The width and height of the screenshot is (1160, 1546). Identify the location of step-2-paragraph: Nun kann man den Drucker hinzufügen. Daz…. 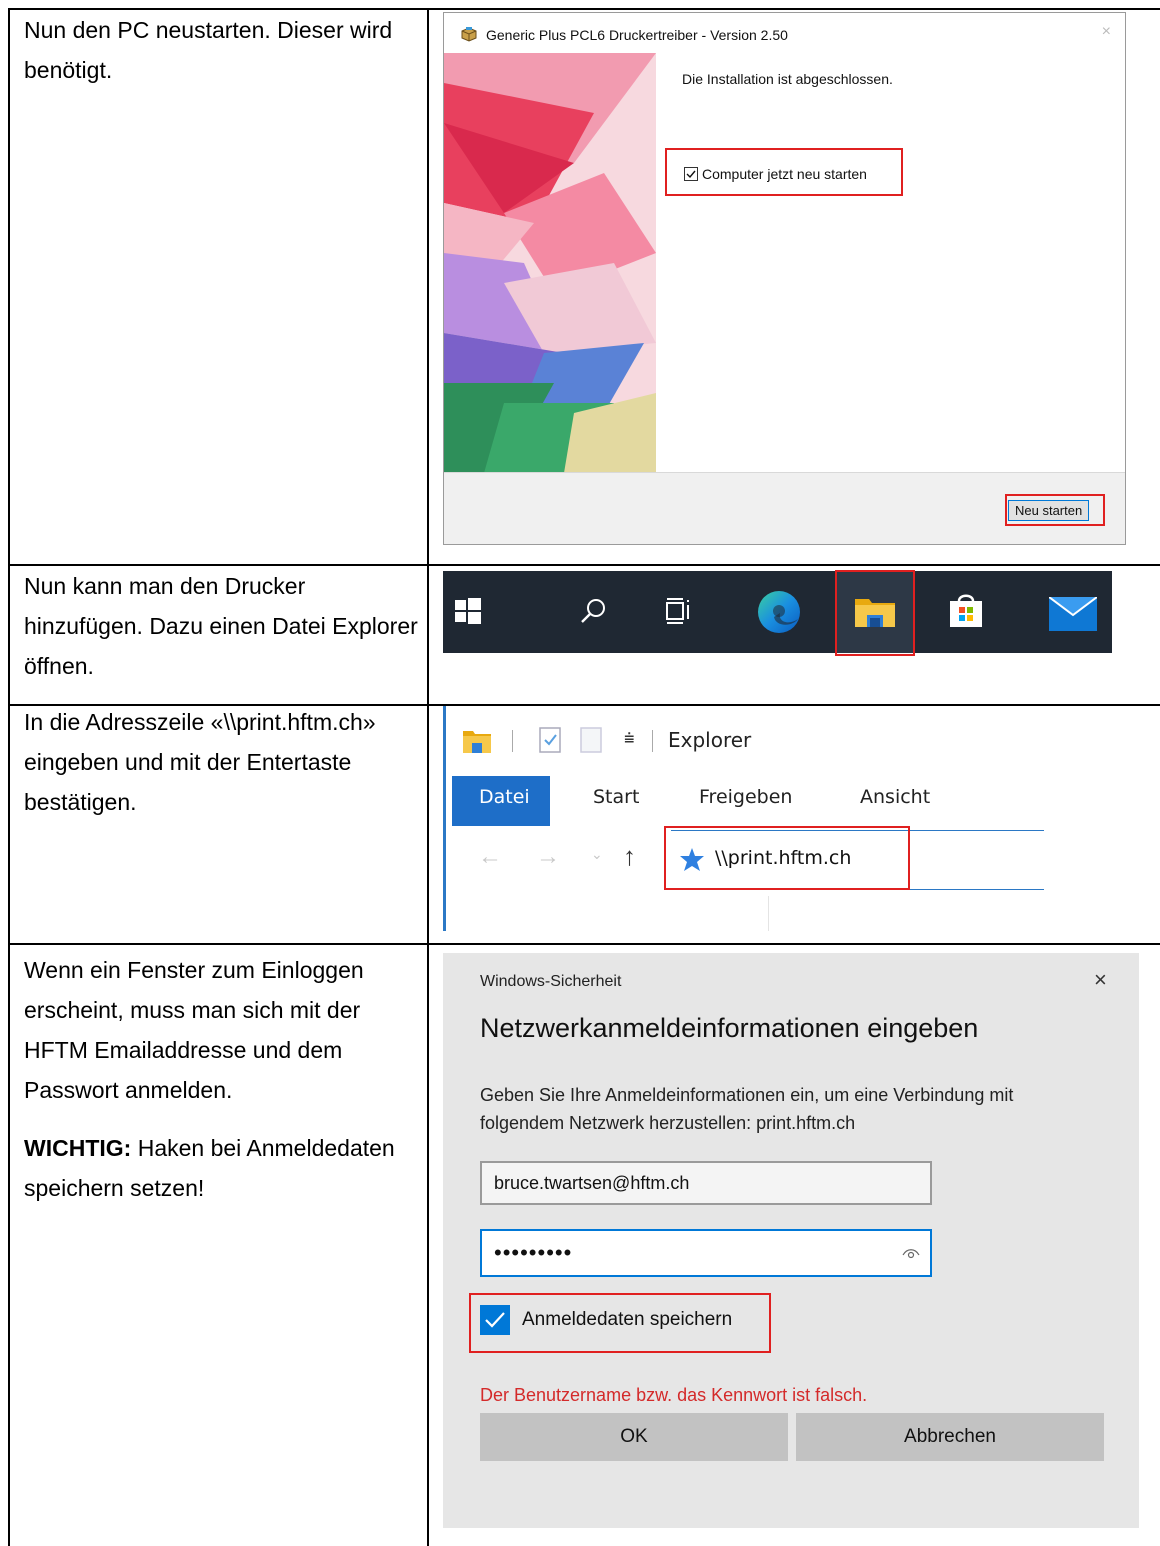
(221, 626).